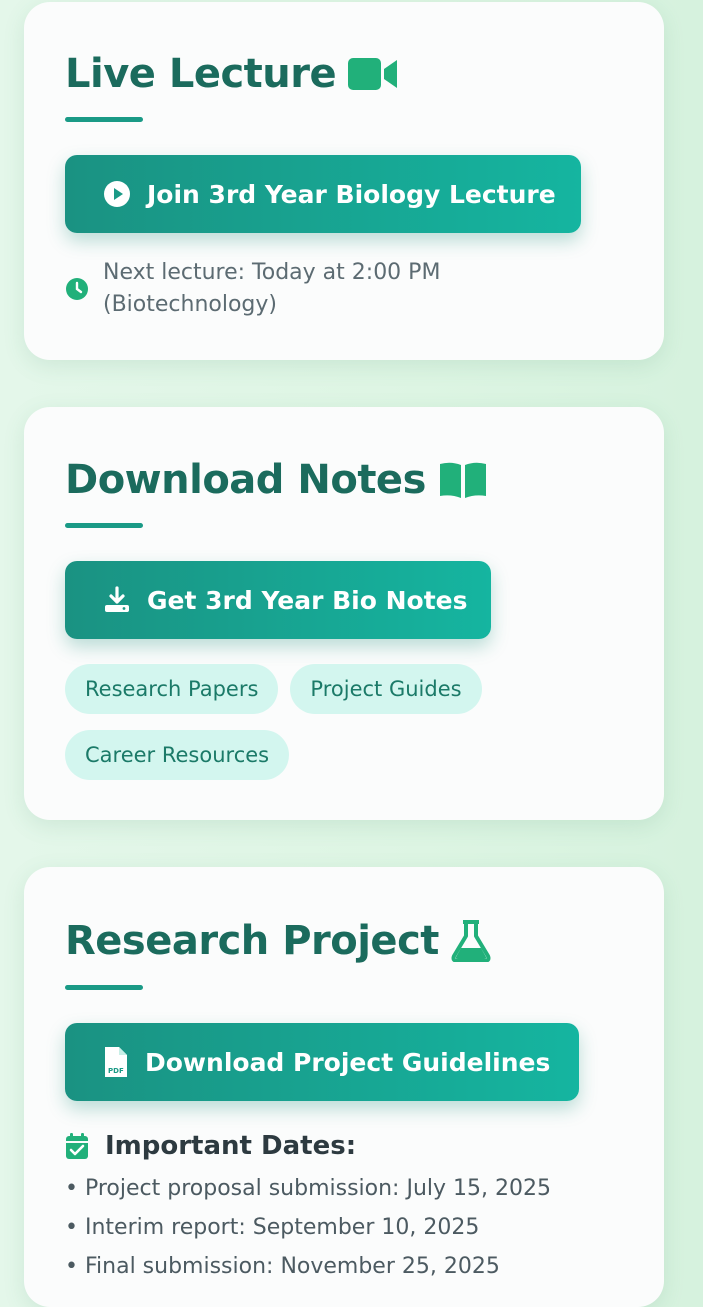  I want to click on list-item: Interim report: September 10, 2025, so click(364, 1227).